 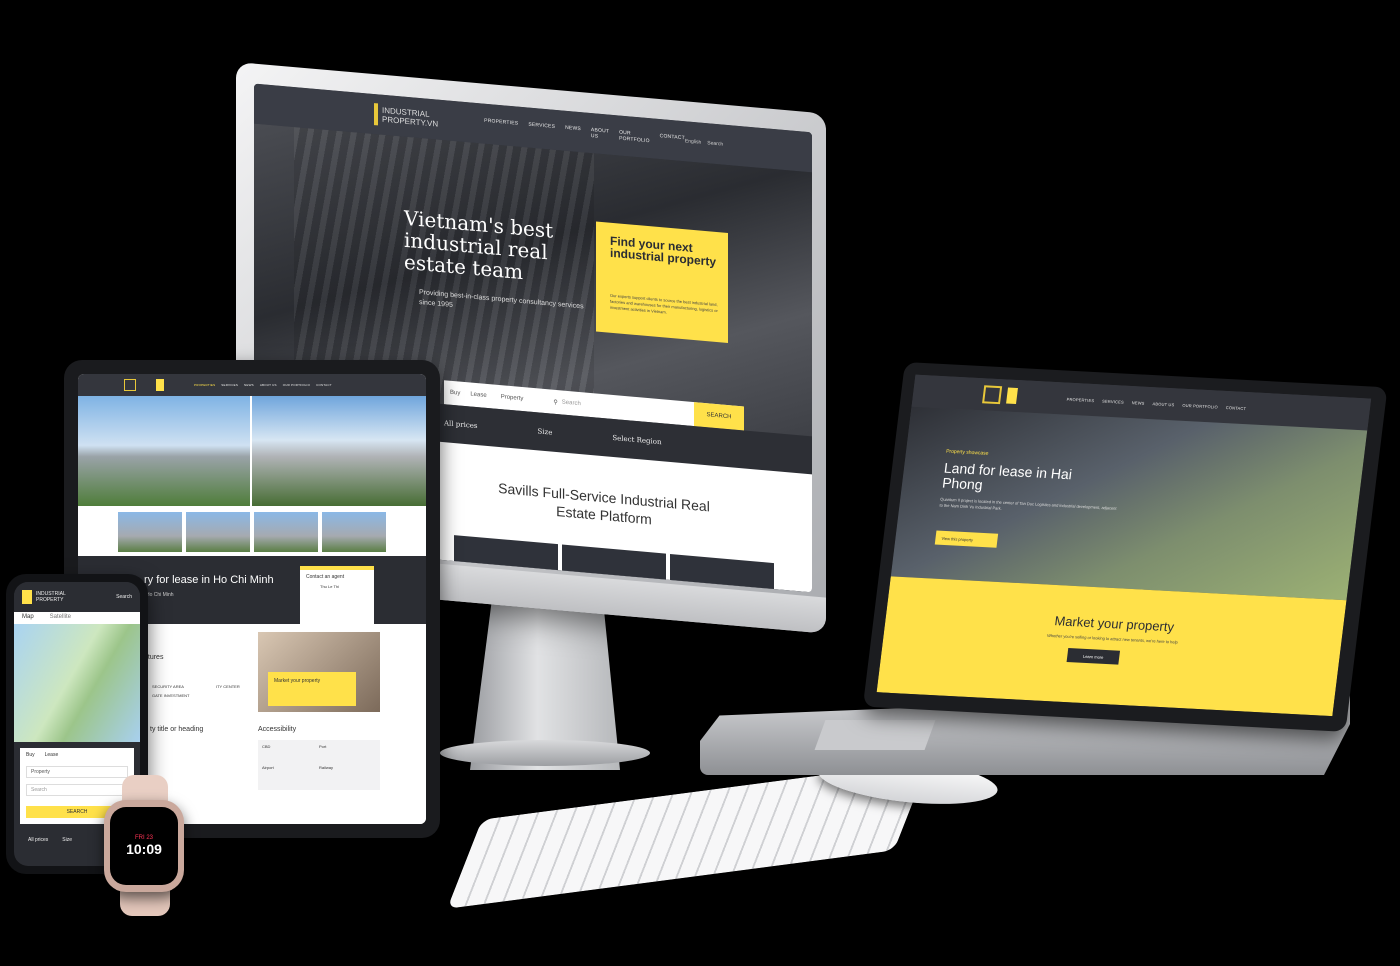 I want to click on laptop-trackpad, so click(x=875, y=735).